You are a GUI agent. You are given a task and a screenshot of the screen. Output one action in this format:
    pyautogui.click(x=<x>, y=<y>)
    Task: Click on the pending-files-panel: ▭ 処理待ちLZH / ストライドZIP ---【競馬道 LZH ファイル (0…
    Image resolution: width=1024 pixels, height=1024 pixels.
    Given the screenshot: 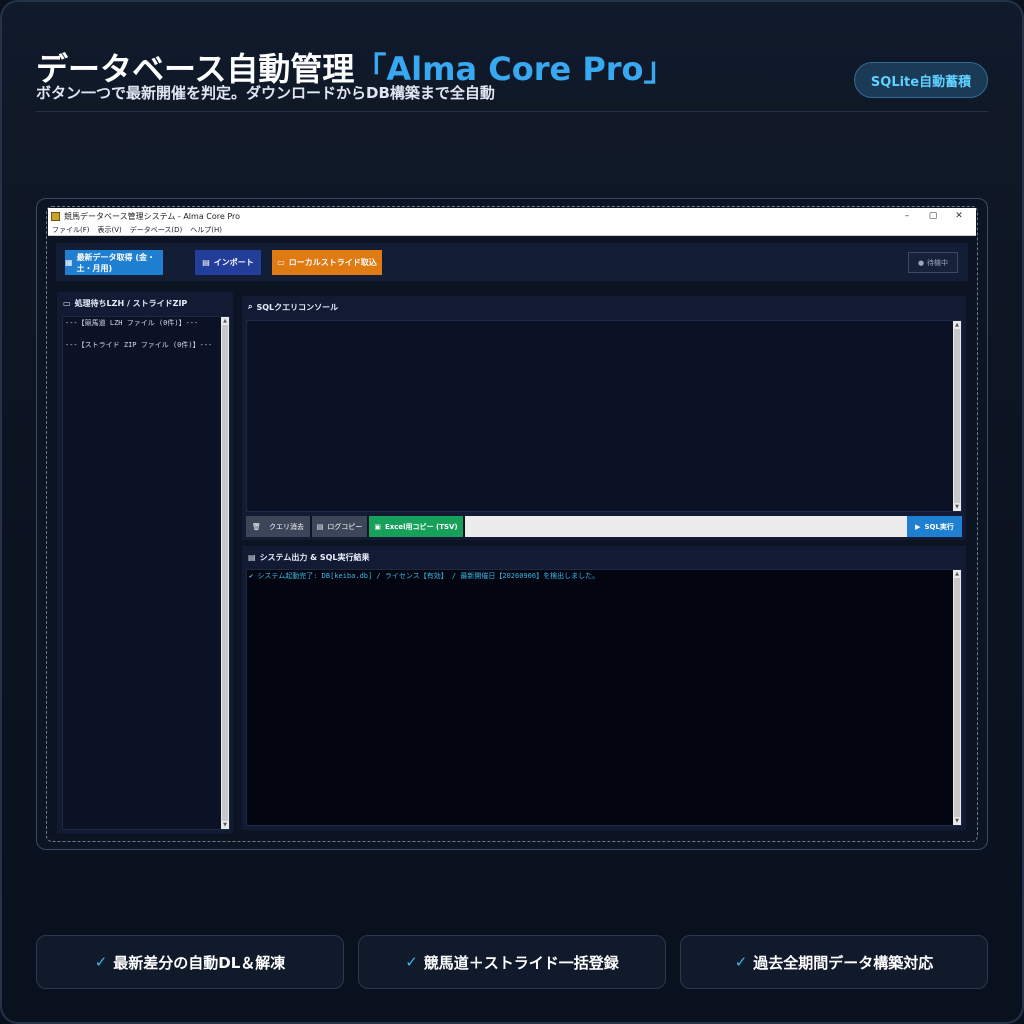 What is the action you would take?
    pyautogui.click(x=145, y=563)
    